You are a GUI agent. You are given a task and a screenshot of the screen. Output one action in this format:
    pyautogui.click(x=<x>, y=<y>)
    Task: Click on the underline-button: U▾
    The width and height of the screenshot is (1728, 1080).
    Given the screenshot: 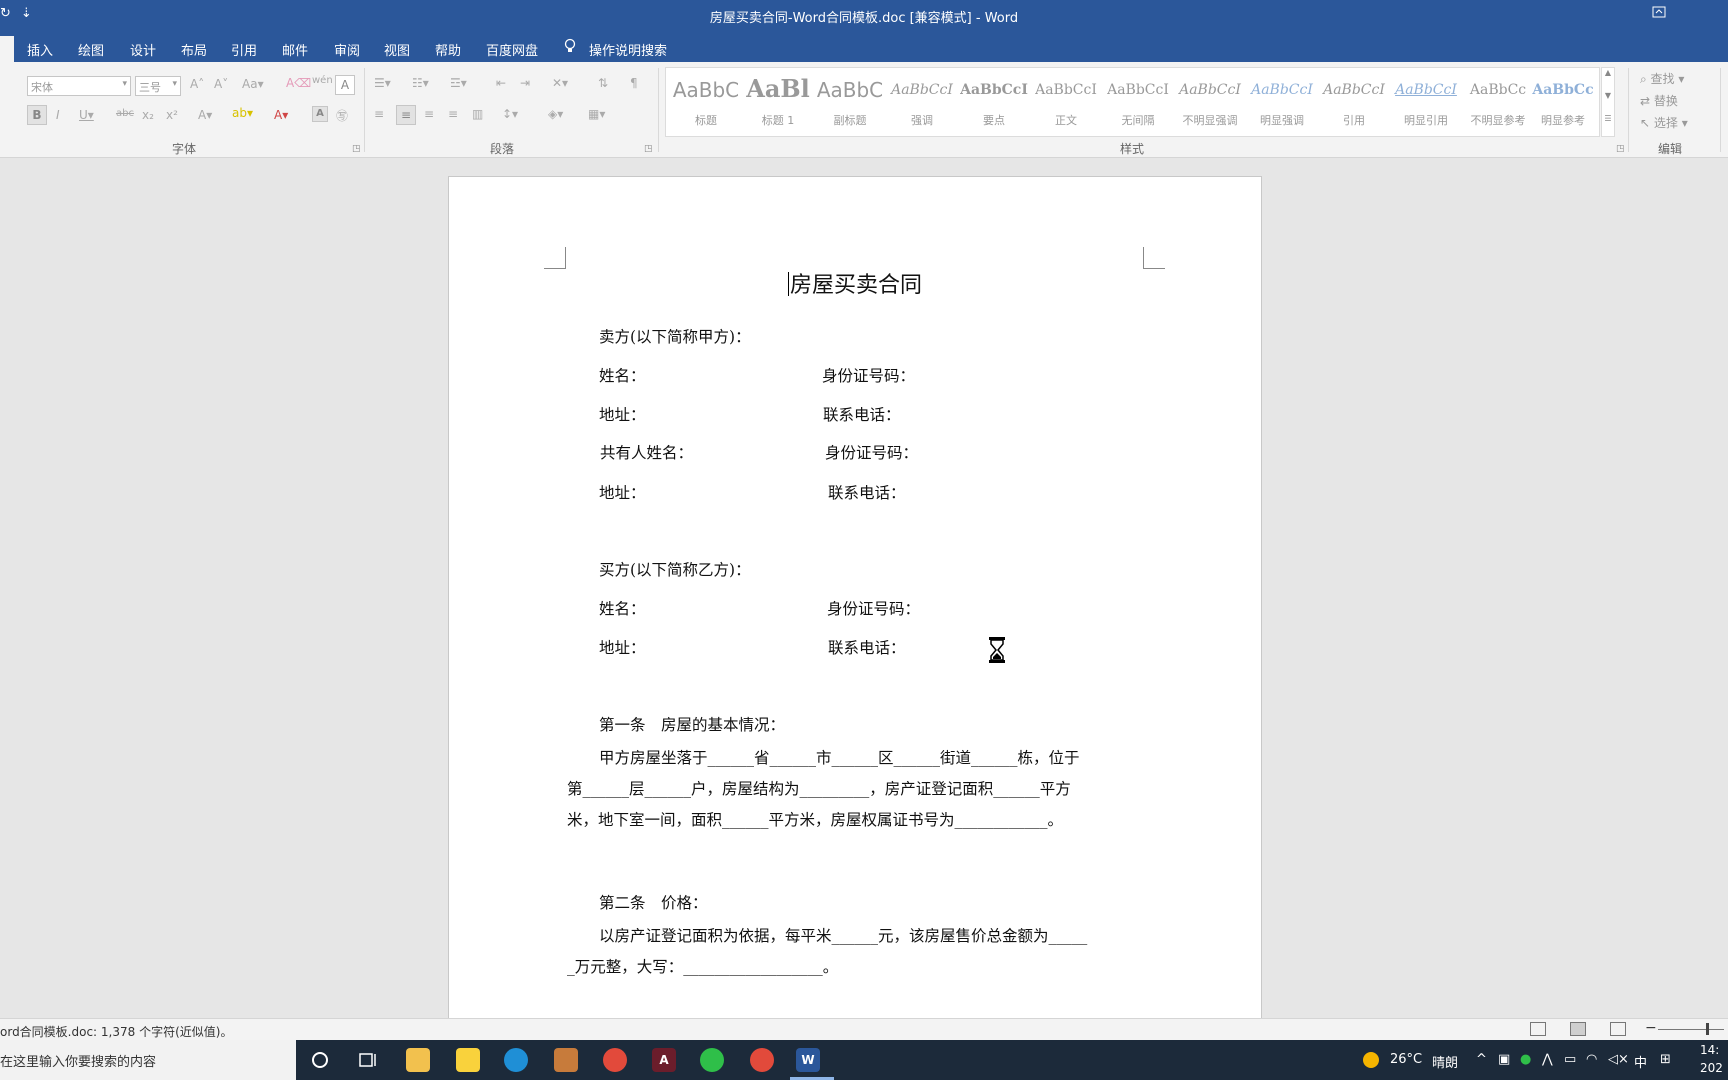 What is the action you would take?
    pyautogui.click(x=86, y=115)
    